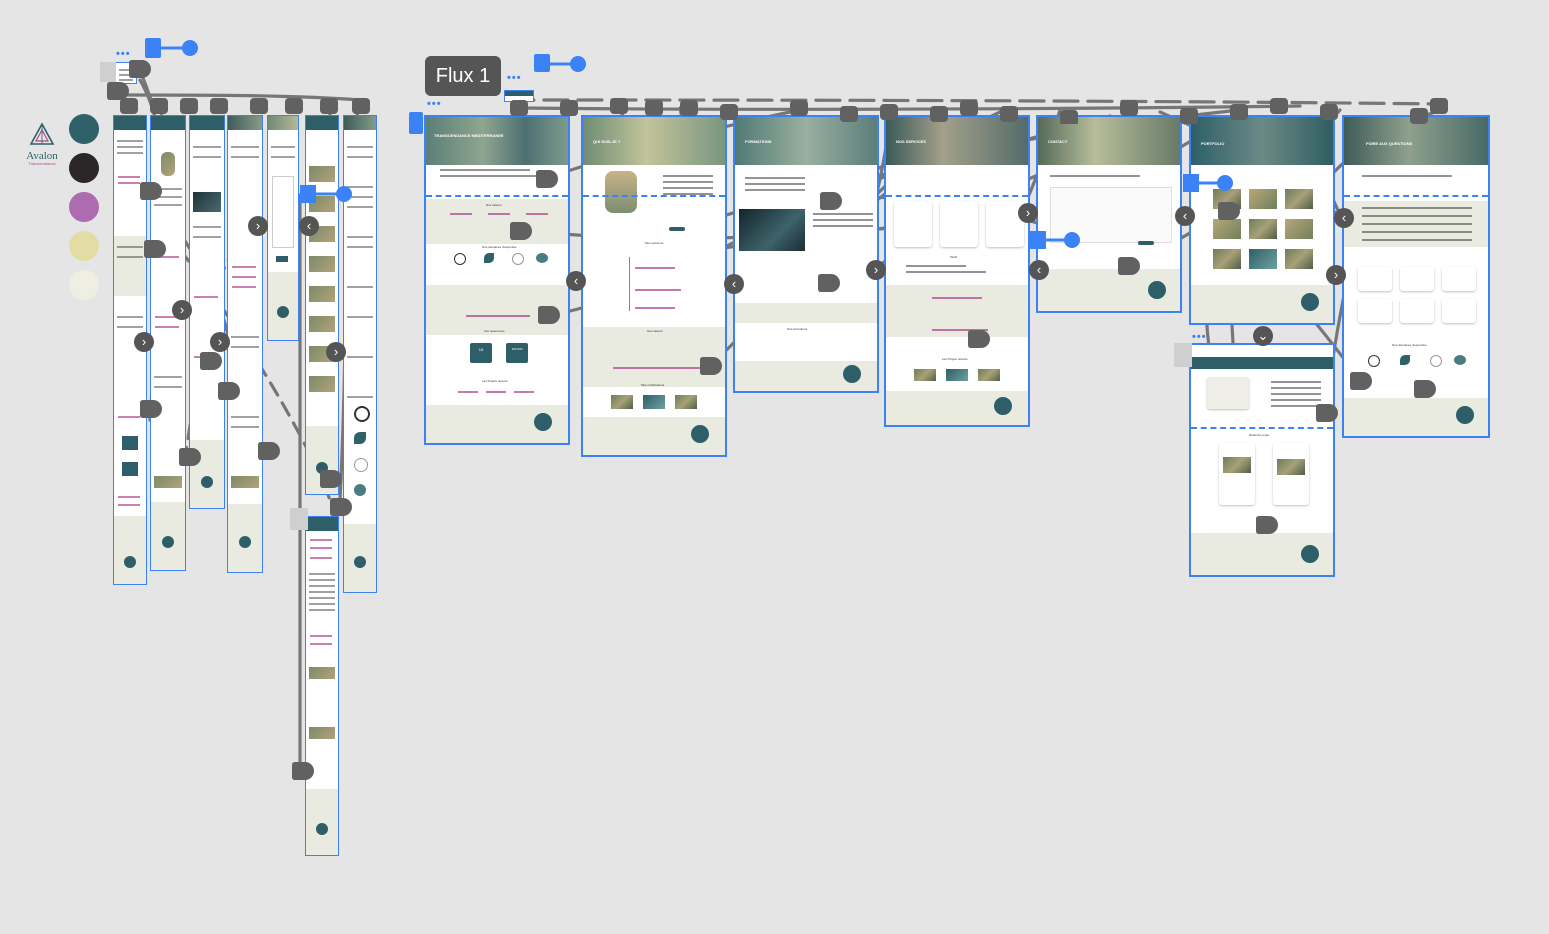 The width and height of the screenshot is (1549, 934). What do you see at coordinates (469, 135) in the screenshot?
I see `home-hero-title: TRANSCENDANCE MEDITERRANEE` at bounding box center [469, 135].